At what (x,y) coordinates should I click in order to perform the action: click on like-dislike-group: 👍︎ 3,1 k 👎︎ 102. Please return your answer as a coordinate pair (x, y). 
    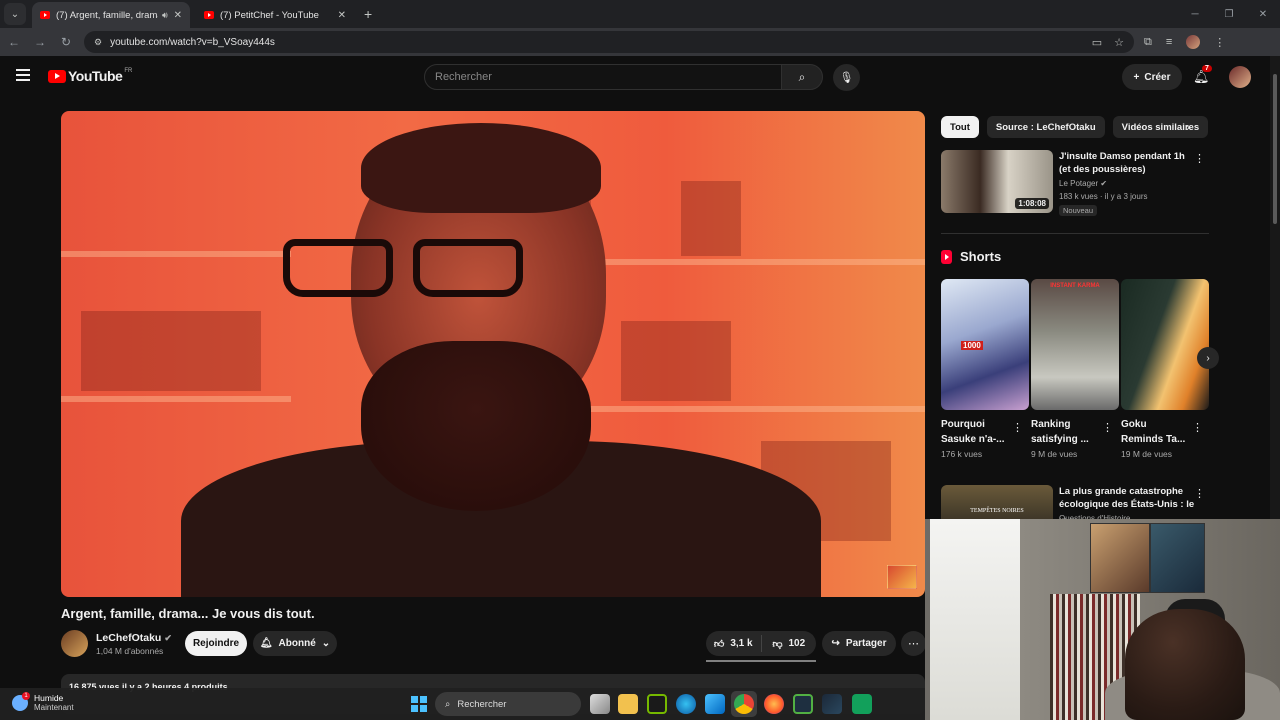
    Looking at the image, I should click on (761, 643).